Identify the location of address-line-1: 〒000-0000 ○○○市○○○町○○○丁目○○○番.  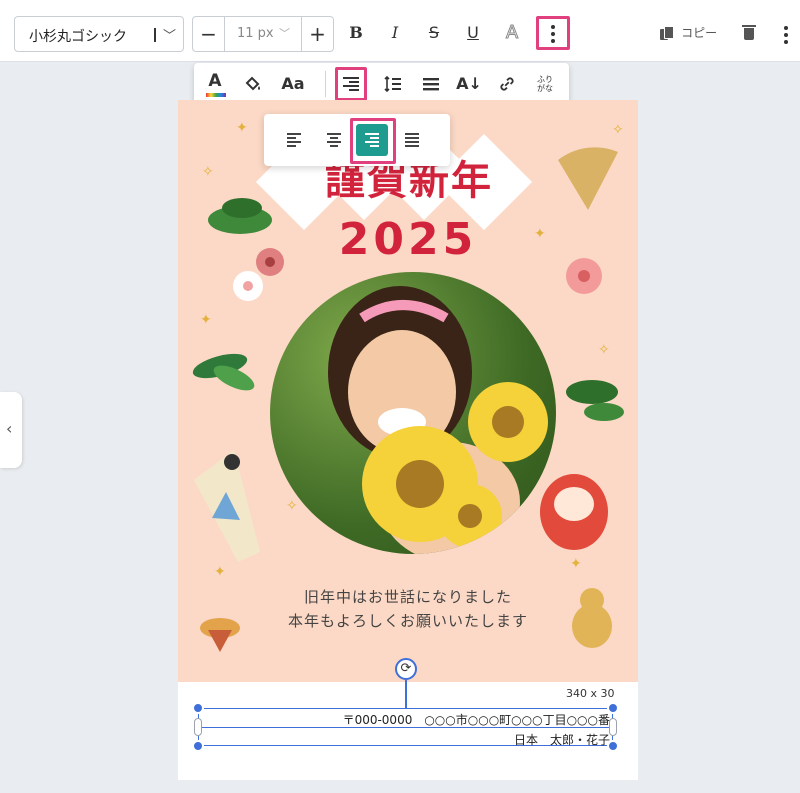
(476, 719).